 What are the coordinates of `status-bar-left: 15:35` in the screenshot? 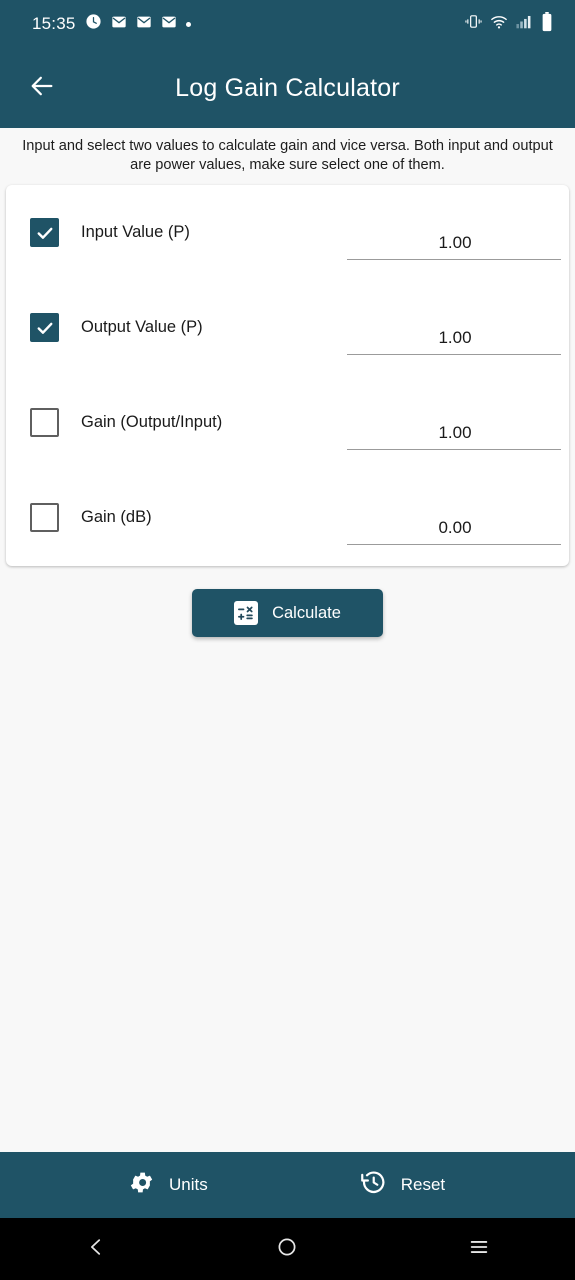 It's located at (111, 24).